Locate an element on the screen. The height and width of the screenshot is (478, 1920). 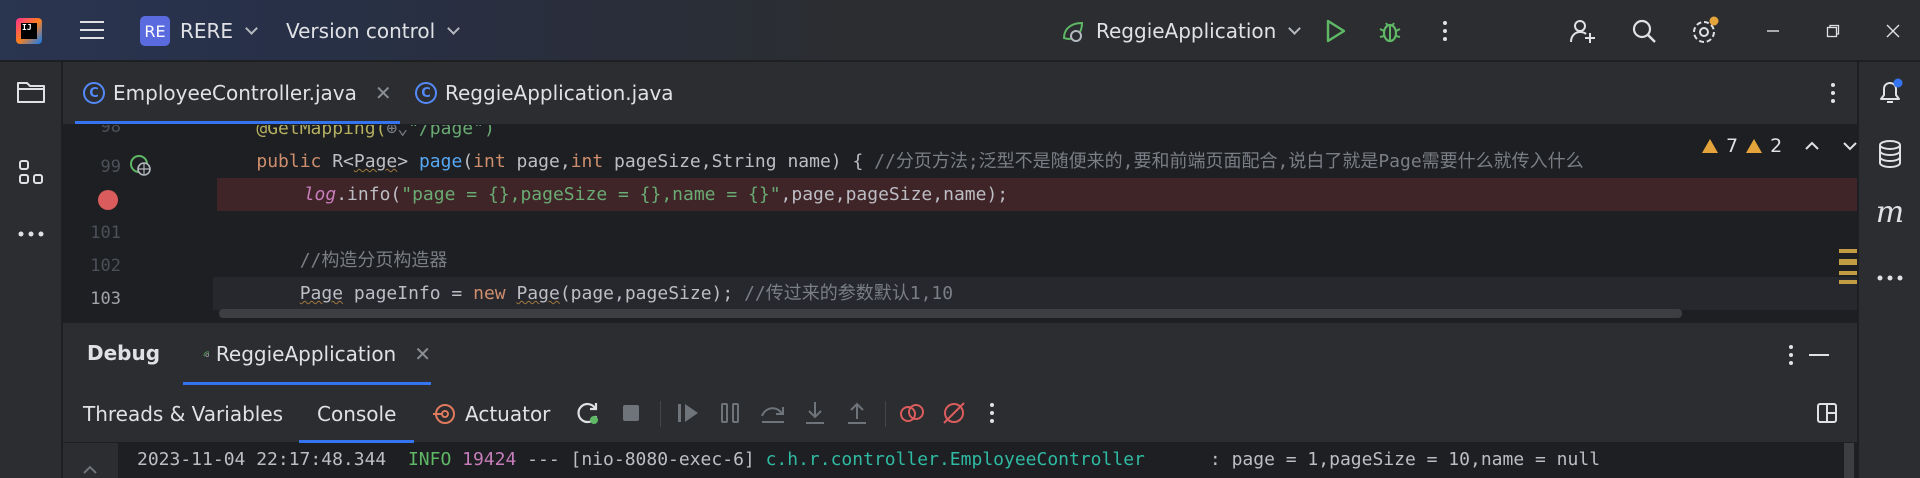
debug-toolbar: Threads & Variables Console Actuator is located at coordinates (960, 414).